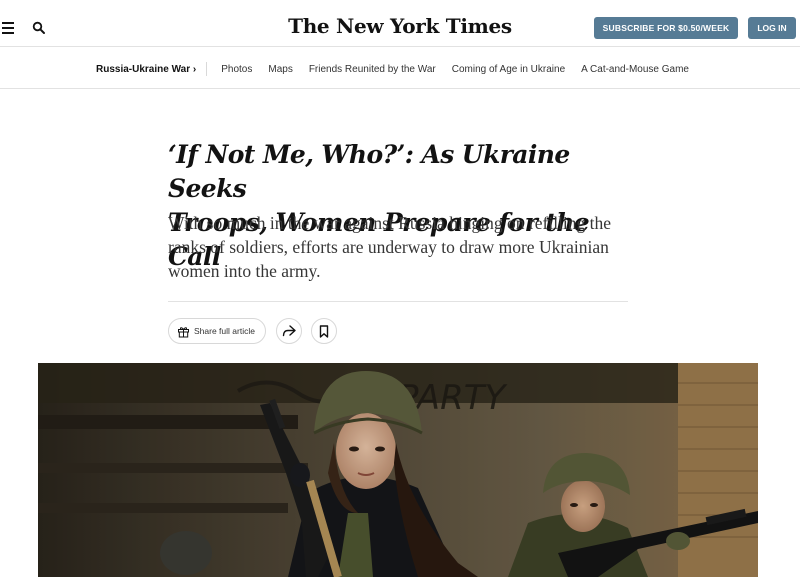 This screenshot has height=577, width=800. Describe the element at coordinates (183, 331) in the screenshot. I see `gift-icon` at that location.